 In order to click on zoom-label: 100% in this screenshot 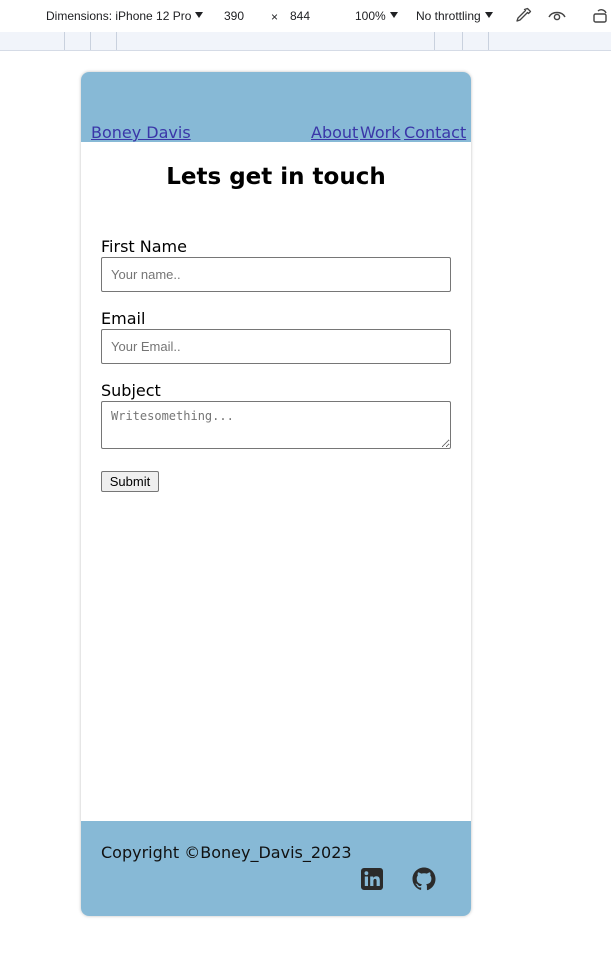, I will do `click(370, 16)`.